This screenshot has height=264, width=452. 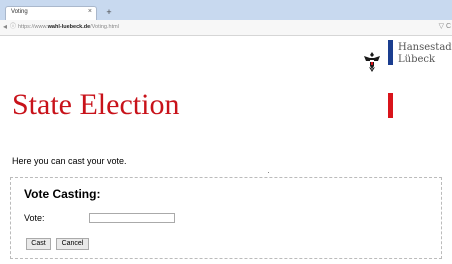 What do you see at coordinates (34, 218) in the screenshot?
I see `vote-label: Vote:` at bounding box center [34, 218].